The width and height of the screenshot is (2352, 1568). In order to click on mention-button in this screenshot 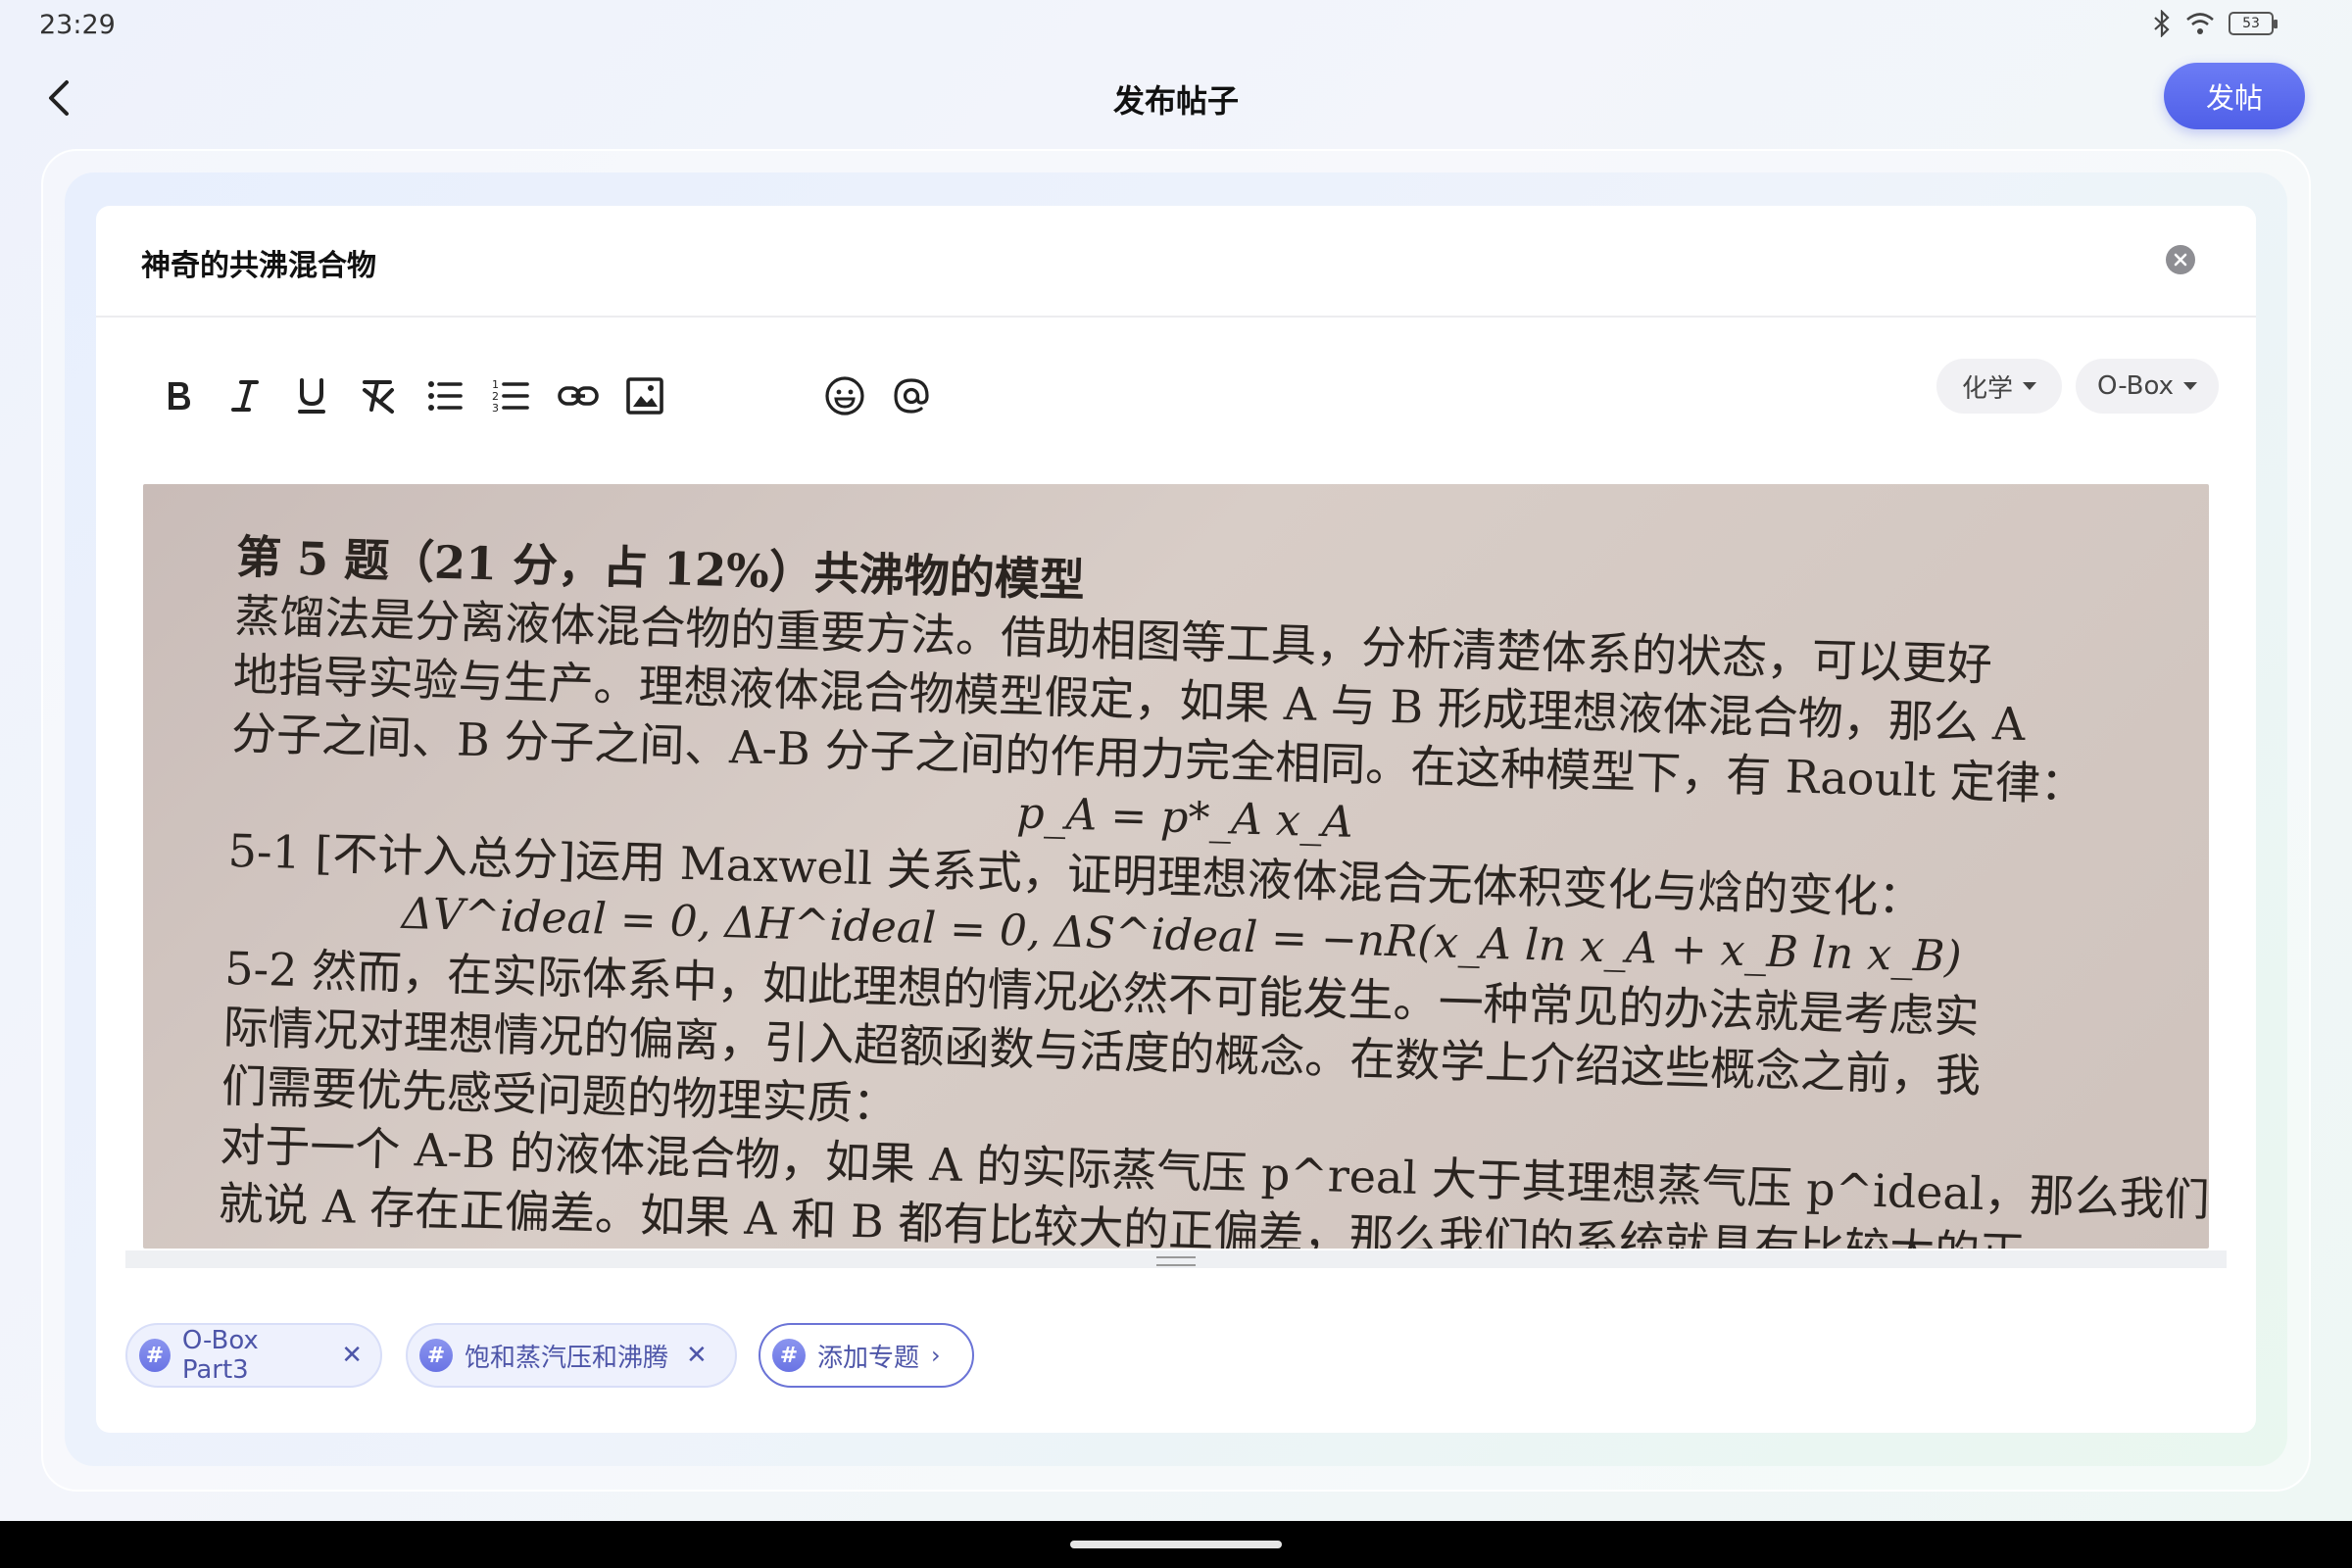, I will do `click(911, 396)`.